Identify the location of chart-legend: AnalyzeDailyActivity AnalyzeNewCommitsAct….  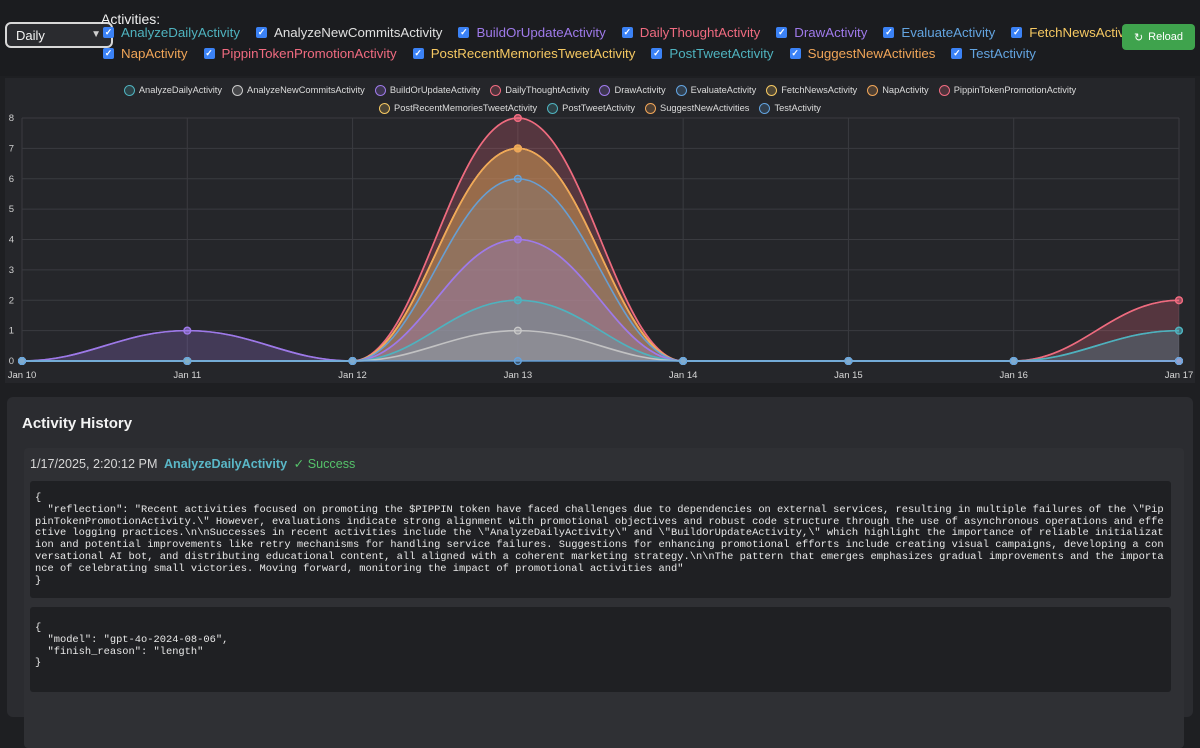
(600, 99).